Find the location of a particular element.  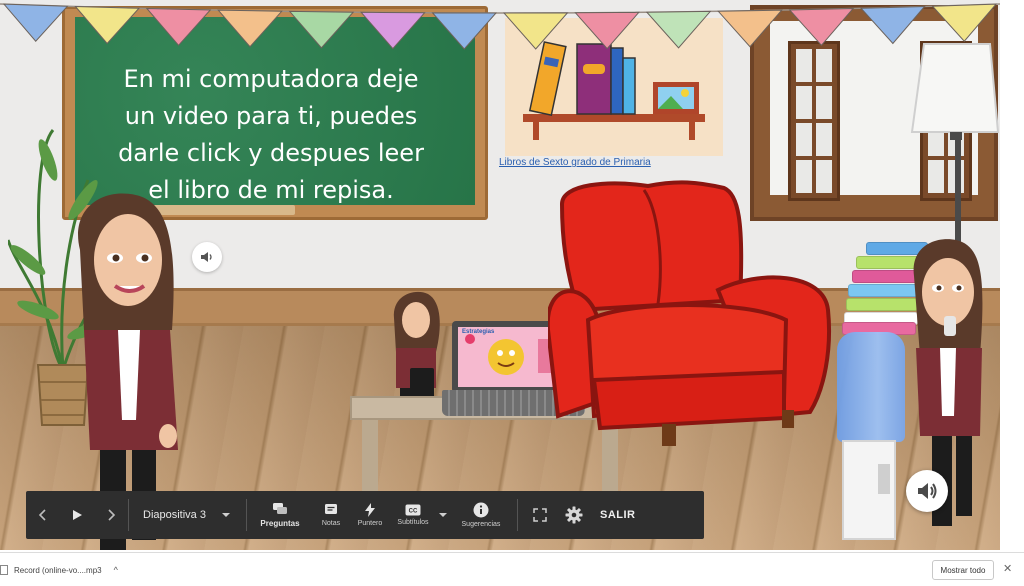

audio-button-large is located at coordinates (927, 491).